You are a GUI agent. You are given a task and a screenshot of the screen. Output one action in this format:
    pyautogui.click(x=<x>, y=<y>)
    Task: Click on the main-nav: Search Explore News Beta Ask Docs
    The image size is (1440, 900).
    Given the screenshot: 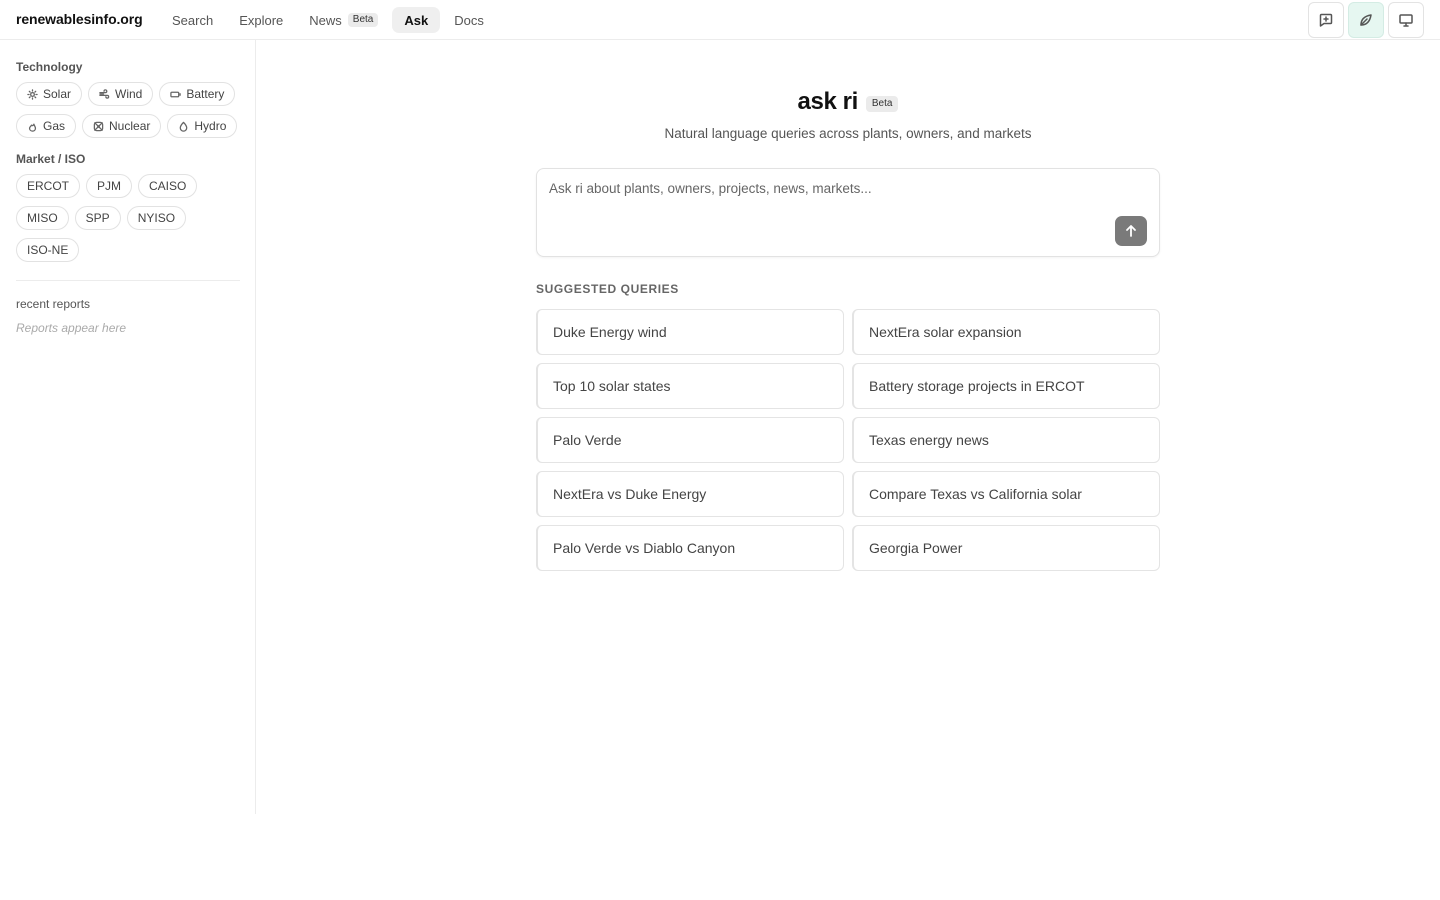 What is the action you would take?
    pyautogui.click(x=328, y=20)
    